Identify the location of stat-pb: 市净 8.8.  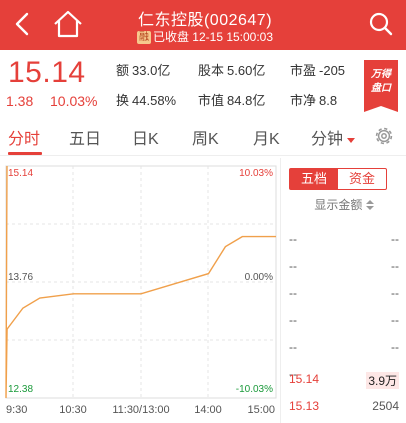
(314, 100).